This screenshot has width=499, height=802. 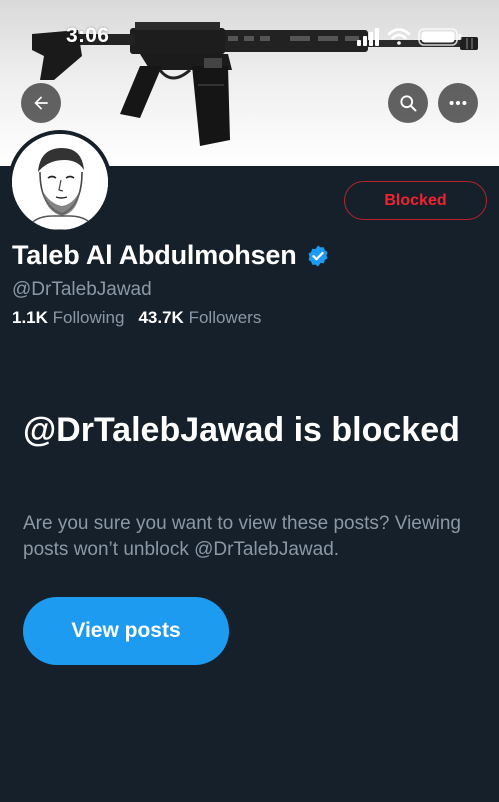 What do you see at coordinates (318, 256) in the screenshot?
I see `verified-badge-icon` at bounding box center [318, 256].